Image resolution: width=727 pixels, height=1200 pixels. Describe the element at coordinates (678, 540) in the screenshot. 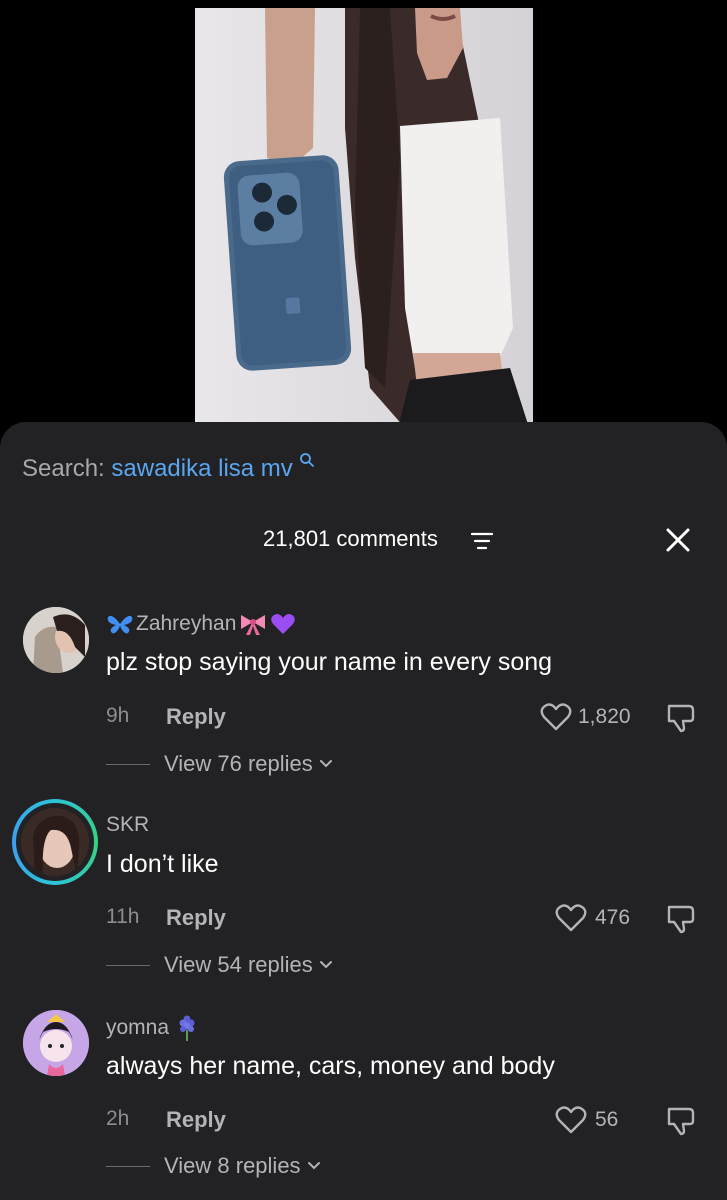

I see `close-icon` at that location.